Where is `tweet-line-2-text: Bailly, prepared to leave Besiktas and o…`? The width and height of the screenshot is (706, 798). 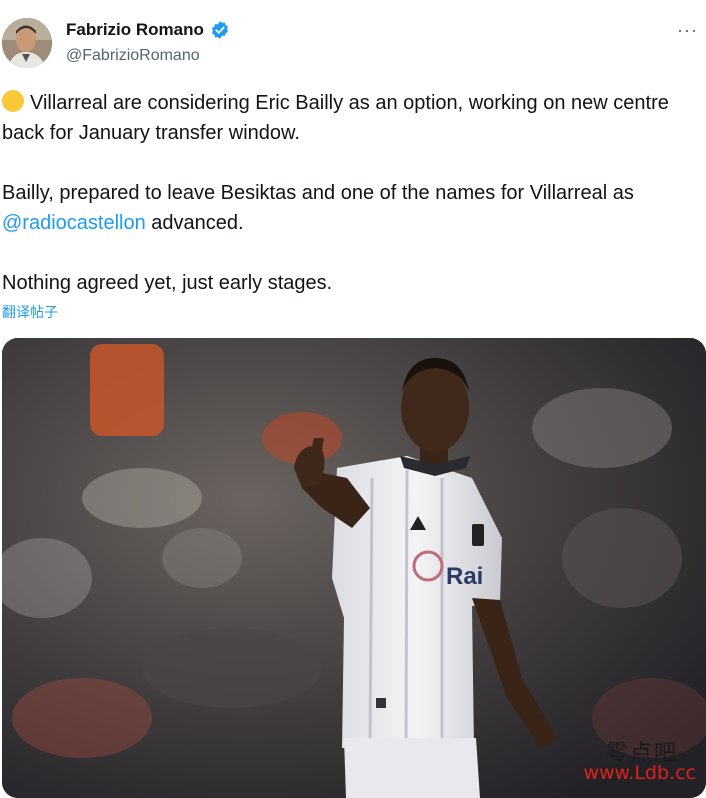 tweet-line-2-text: Bailly, prepared to leave Besiktas and o… is located at coordinates (318, 193).